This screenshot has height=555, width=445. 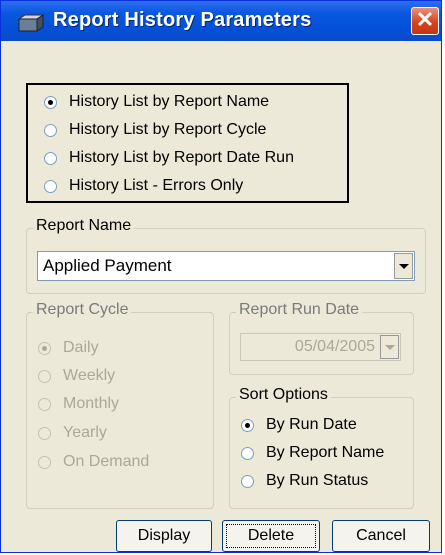 I want to click on title-bar: Report History Parameters ✕, so click(x=221, y=21).